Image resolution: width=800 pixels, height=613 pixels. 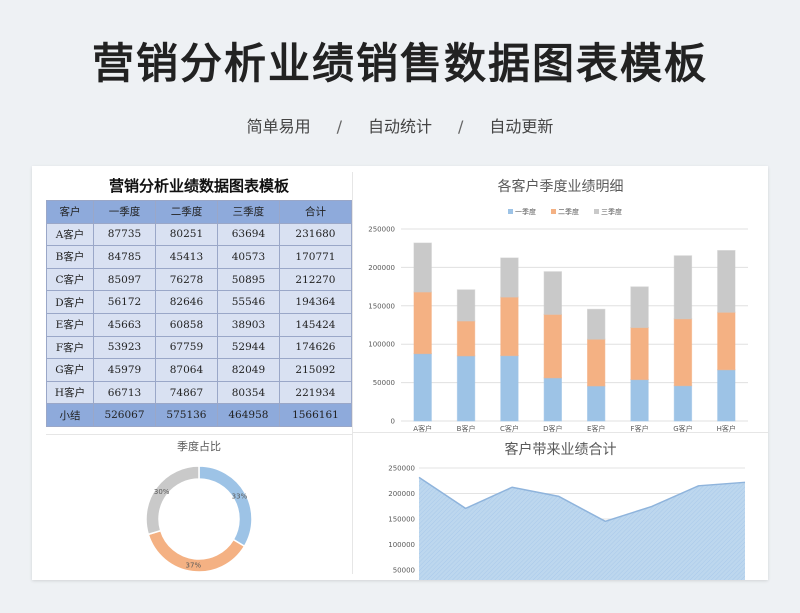 What do you see at coordinates (186, 212) in the screenshot?
I see `column-header: 二季度` at bounding box center [186, 212].